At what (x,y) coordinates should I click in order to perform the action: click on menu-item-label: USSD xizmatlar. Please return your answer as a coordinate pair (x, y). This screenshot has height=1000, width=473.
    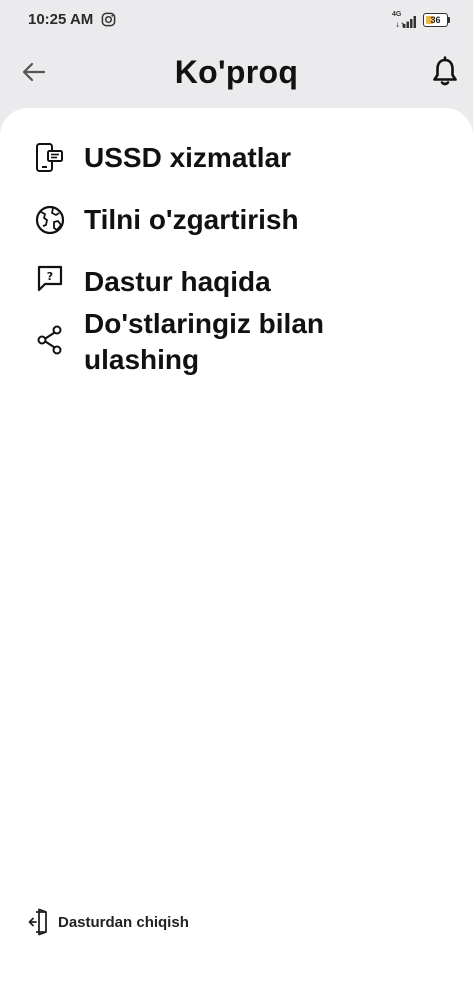
    Looking at the image, I should click on (187, 157).